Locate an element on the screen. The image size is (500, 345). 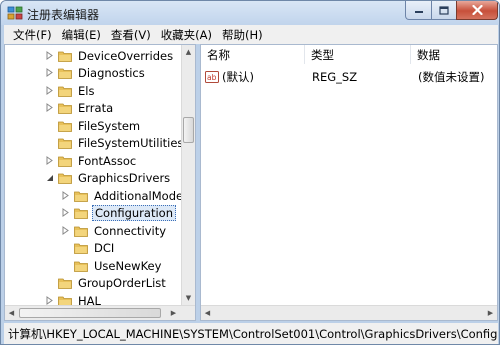
tree-scroll-thumb is located at coordinates (188, 130).